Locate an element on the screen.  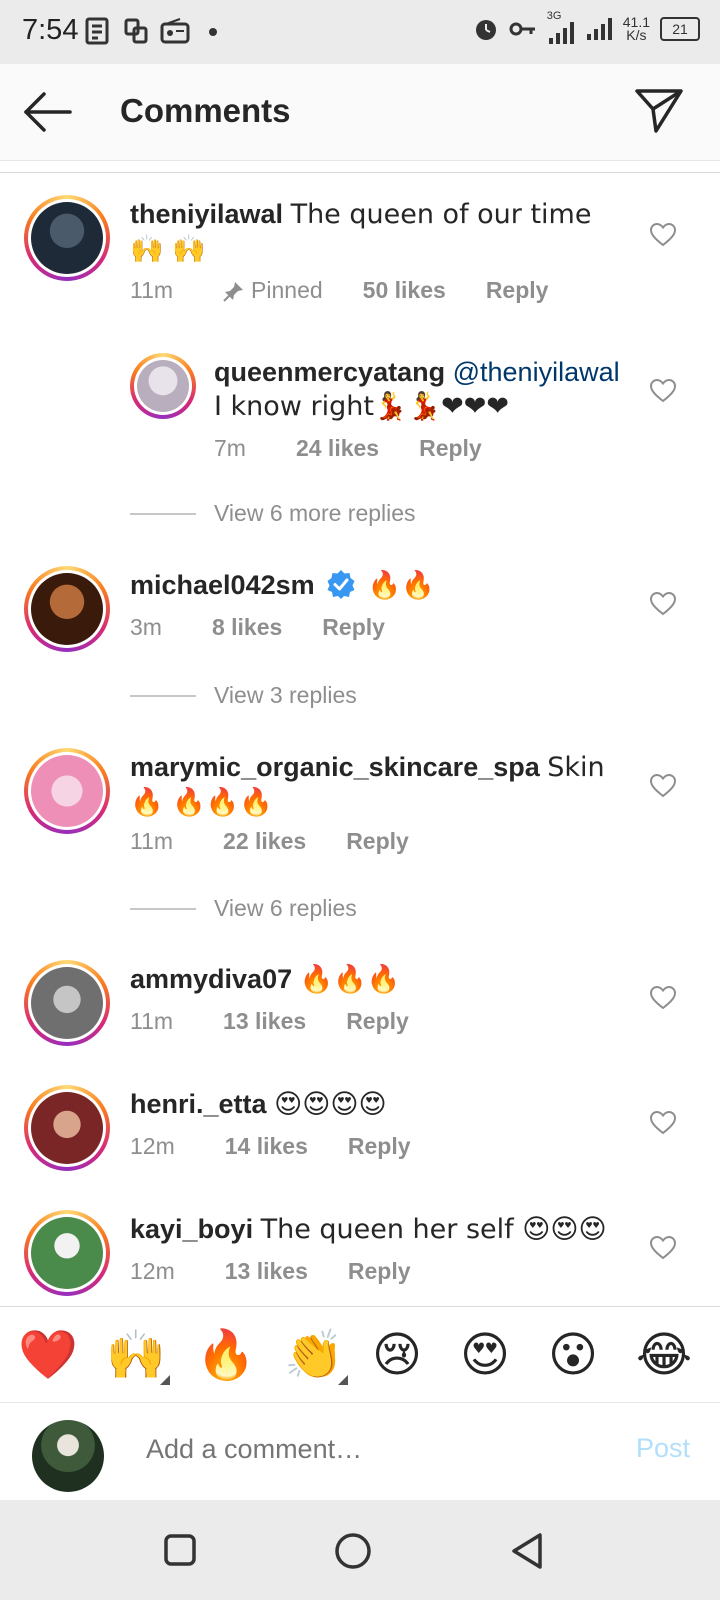
dot-icon is located at coordinates (213, 32).